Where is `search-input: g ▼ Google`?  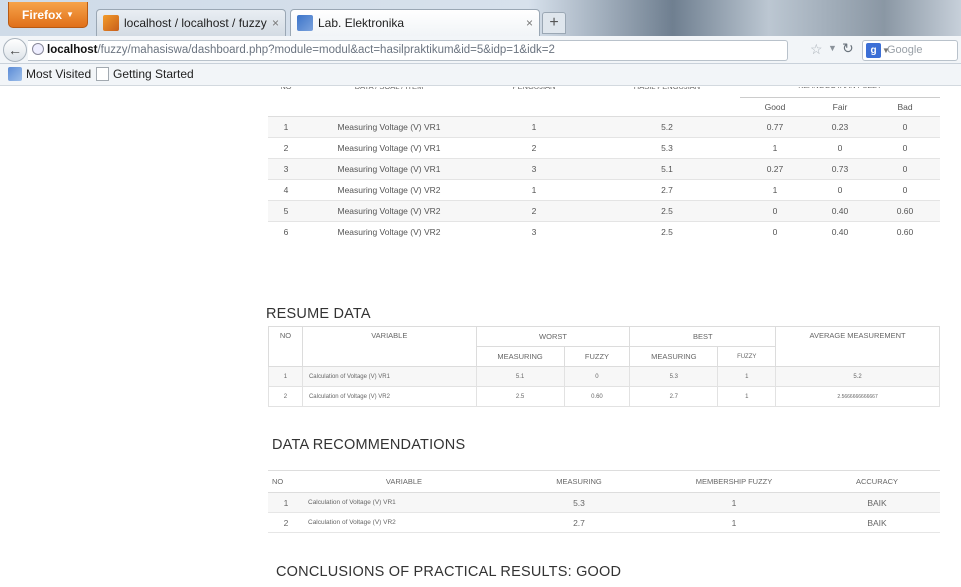
search-input: g ▼ Google is located at coordinates (910, 50).